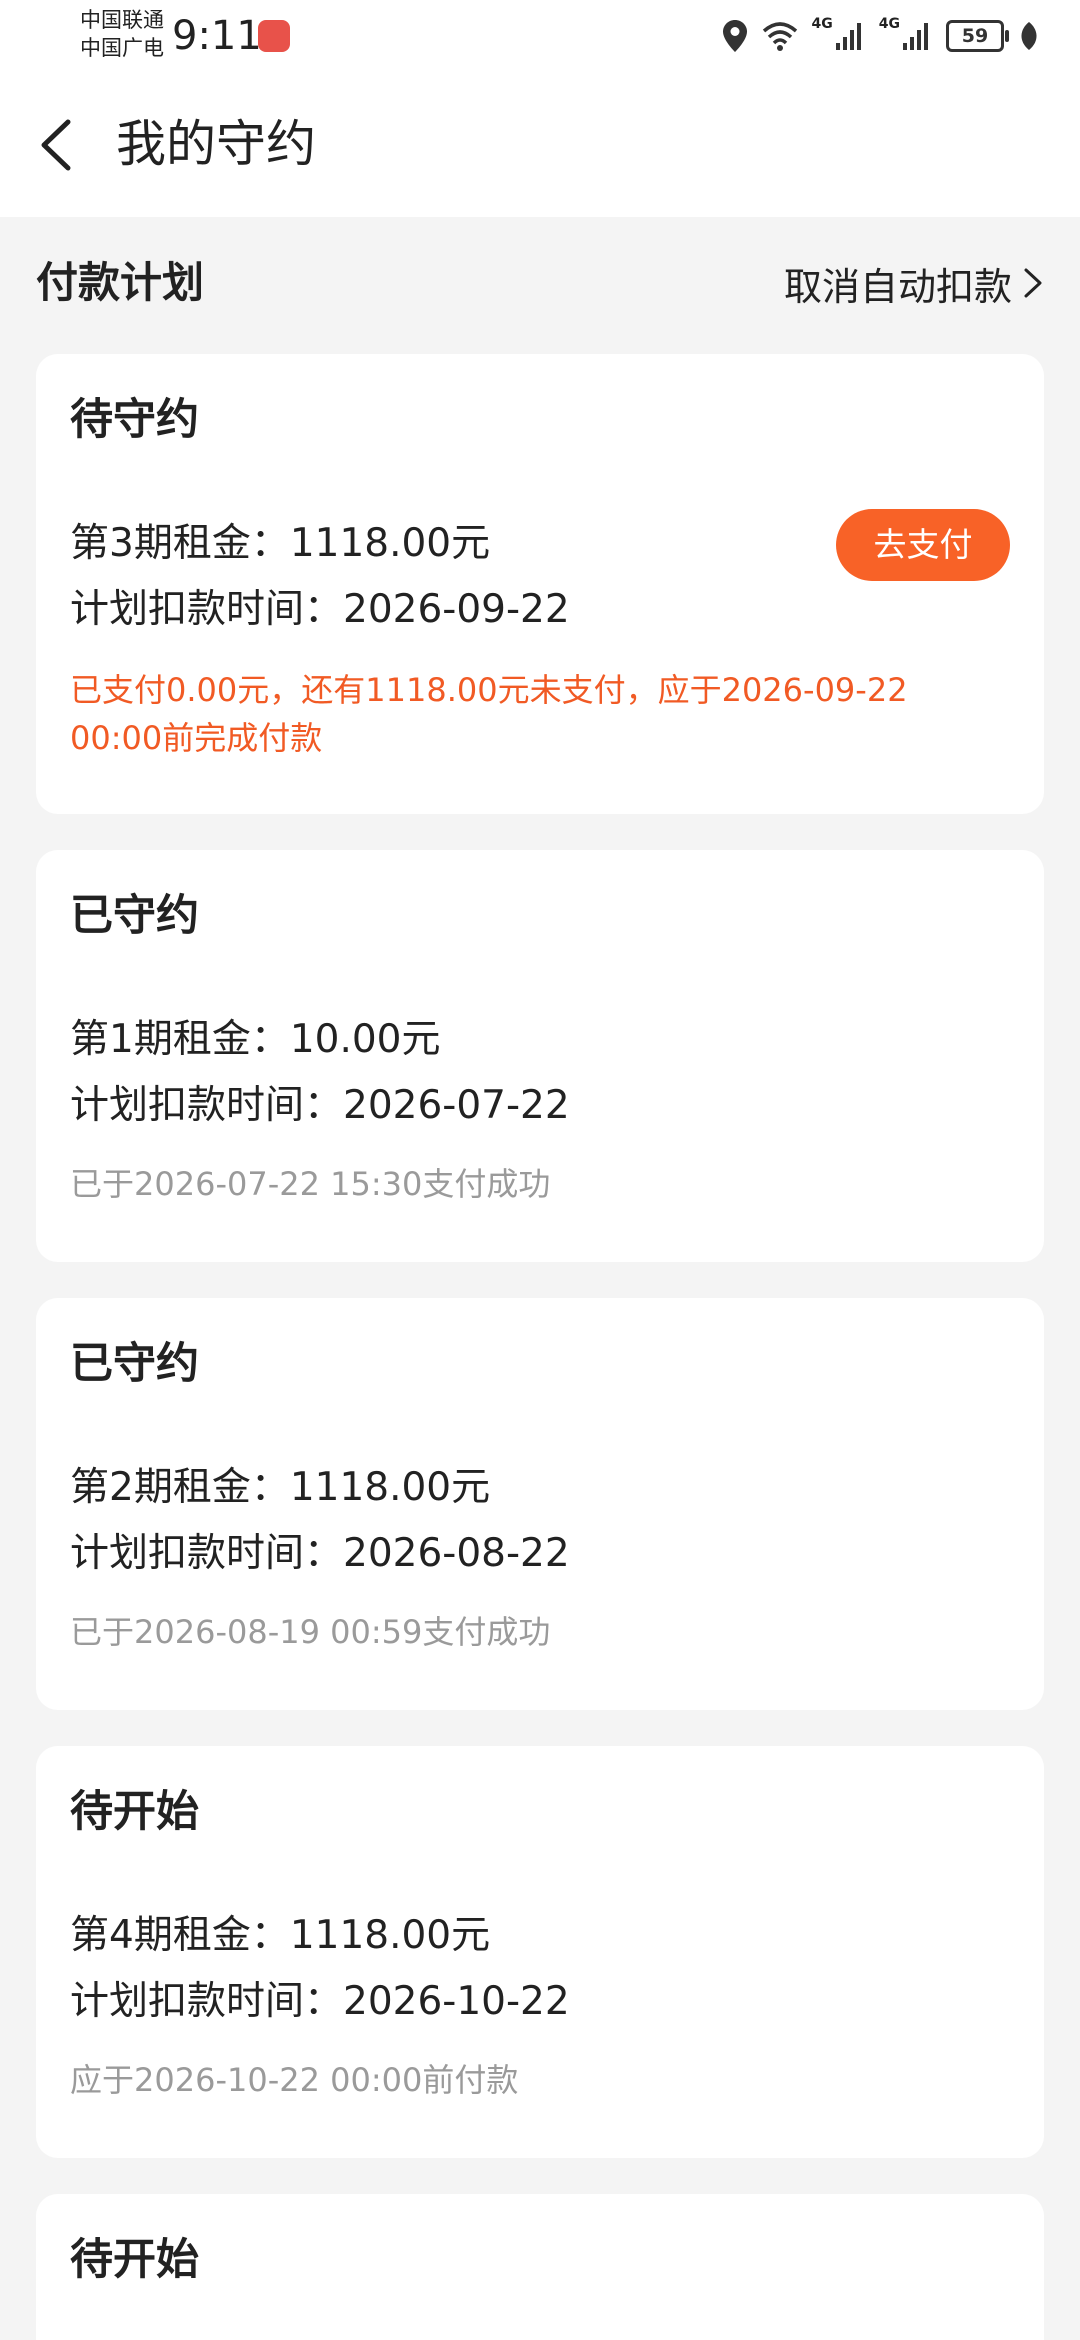  I want to click on status-icons: 4G 4G 59, so click(881, 36).